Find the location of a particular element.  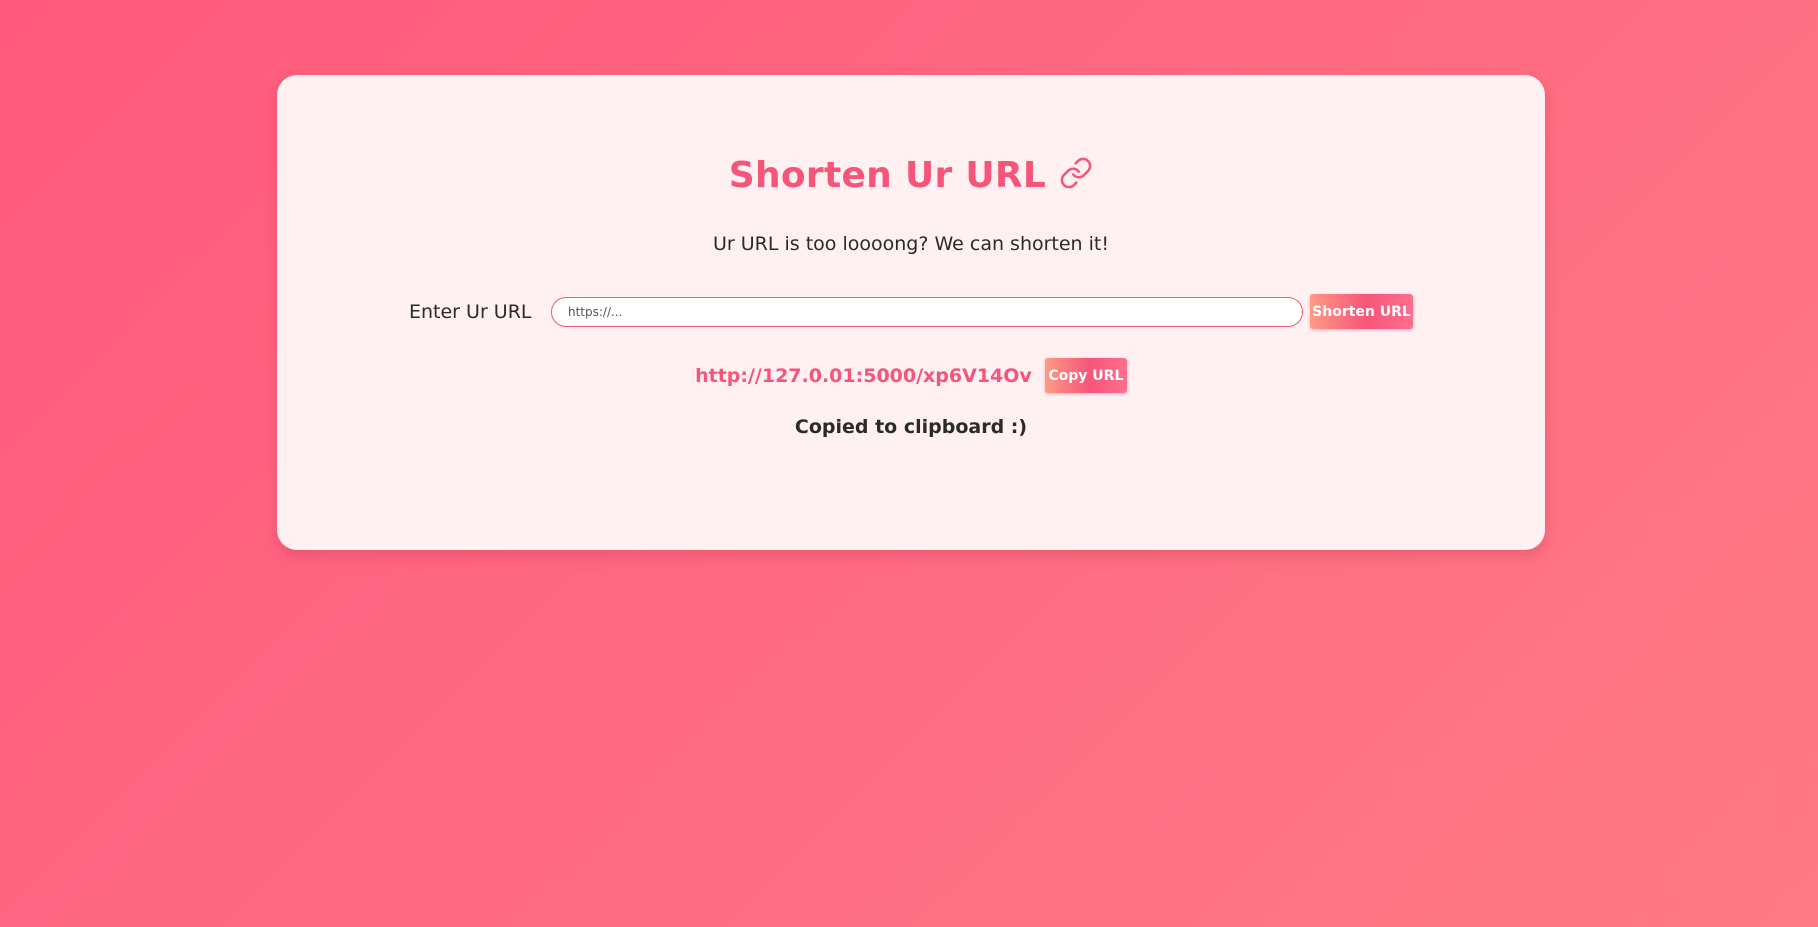

result-row: http://127.0.01:5000/xp6V14Ov Copy URL is located at coordinates (911, 376).